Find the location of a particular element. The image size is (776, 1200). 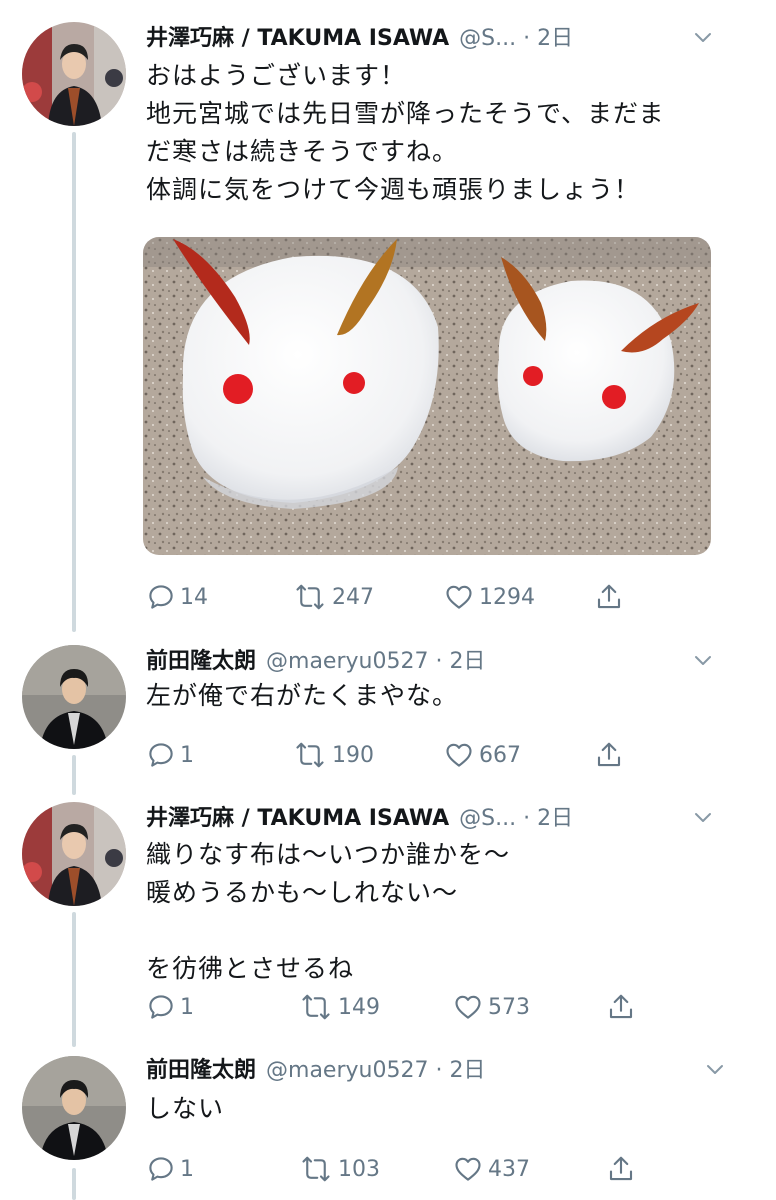

like-count: 1294 is located at coordinates (507, 597).